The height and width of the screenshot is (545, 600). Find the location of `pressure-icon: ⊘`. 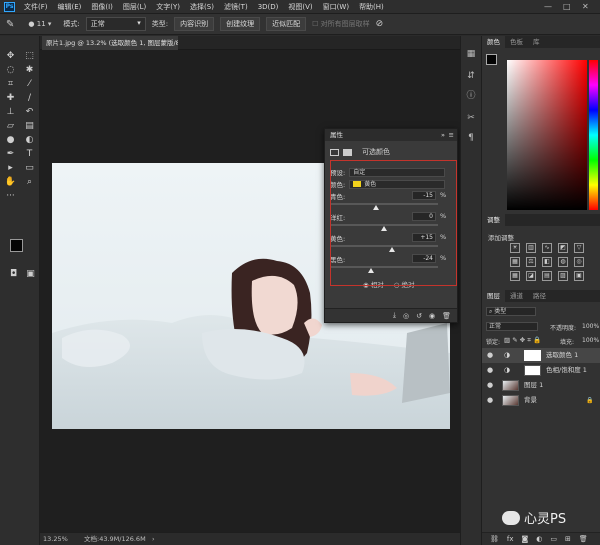

pressure-icon: ⊘ is located at coordinates (380, 24).